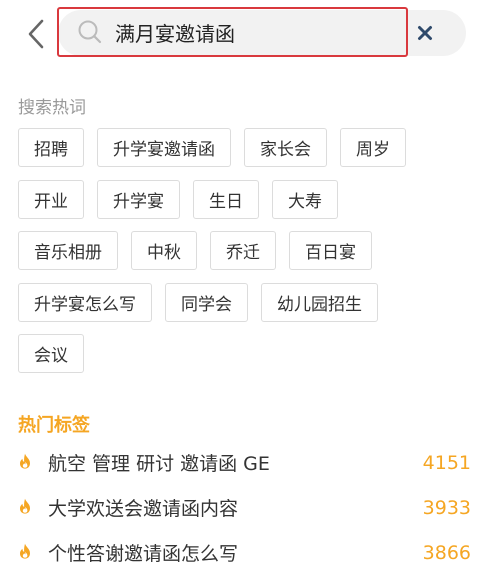 The height and width of the screenshot is (575, 479). I want to click on back-button, so click(36, 34).